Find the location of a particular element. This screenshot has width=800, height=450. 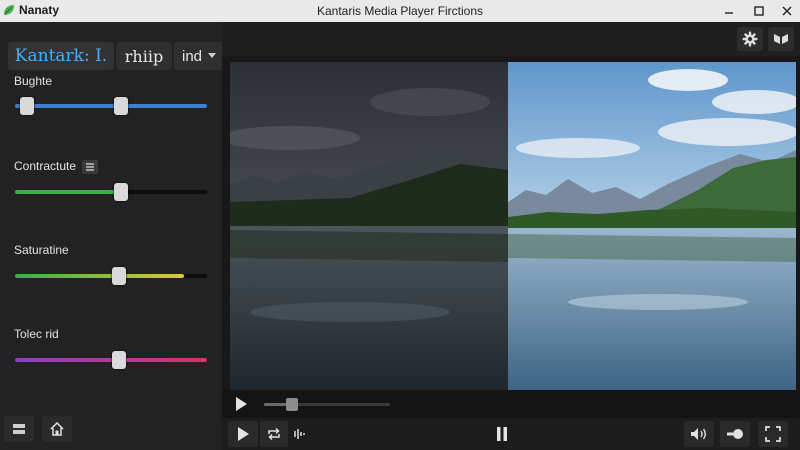

home-button is located at coordinates (57, 429).